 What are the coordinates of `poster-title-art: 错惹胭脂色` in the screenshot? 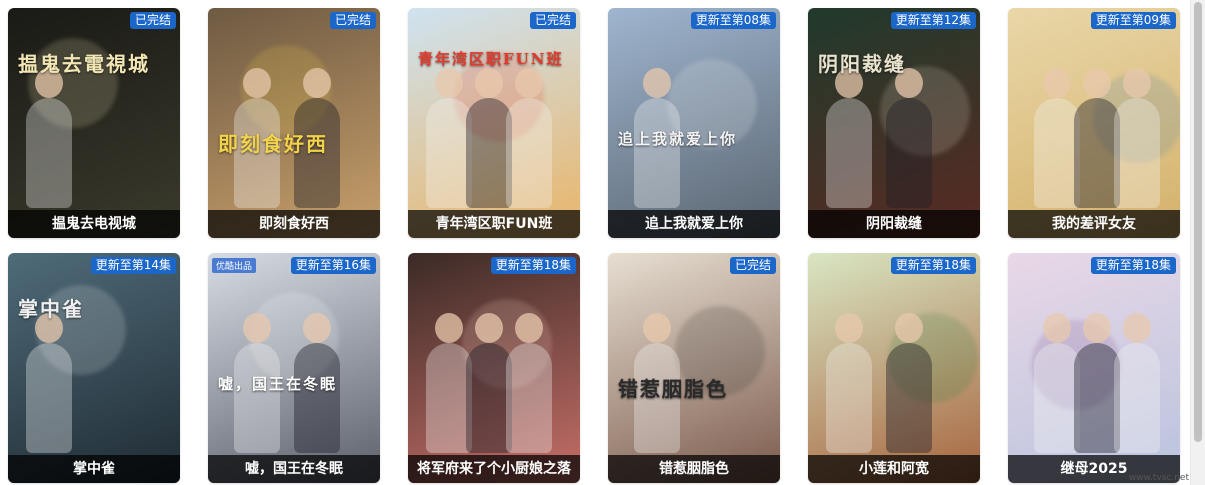 It's located at (673, 389).